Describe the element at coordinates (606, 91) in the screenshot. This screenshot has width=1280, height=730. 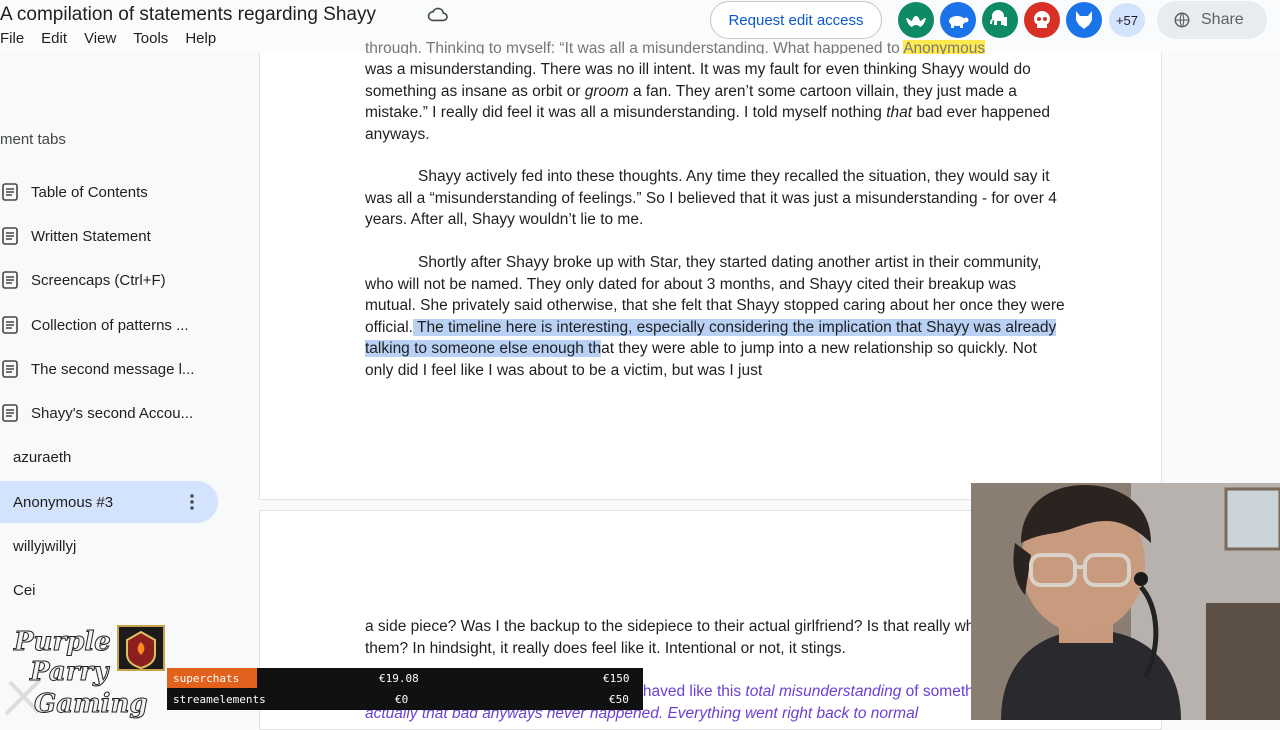
I see `italic-text: groom` at that location.